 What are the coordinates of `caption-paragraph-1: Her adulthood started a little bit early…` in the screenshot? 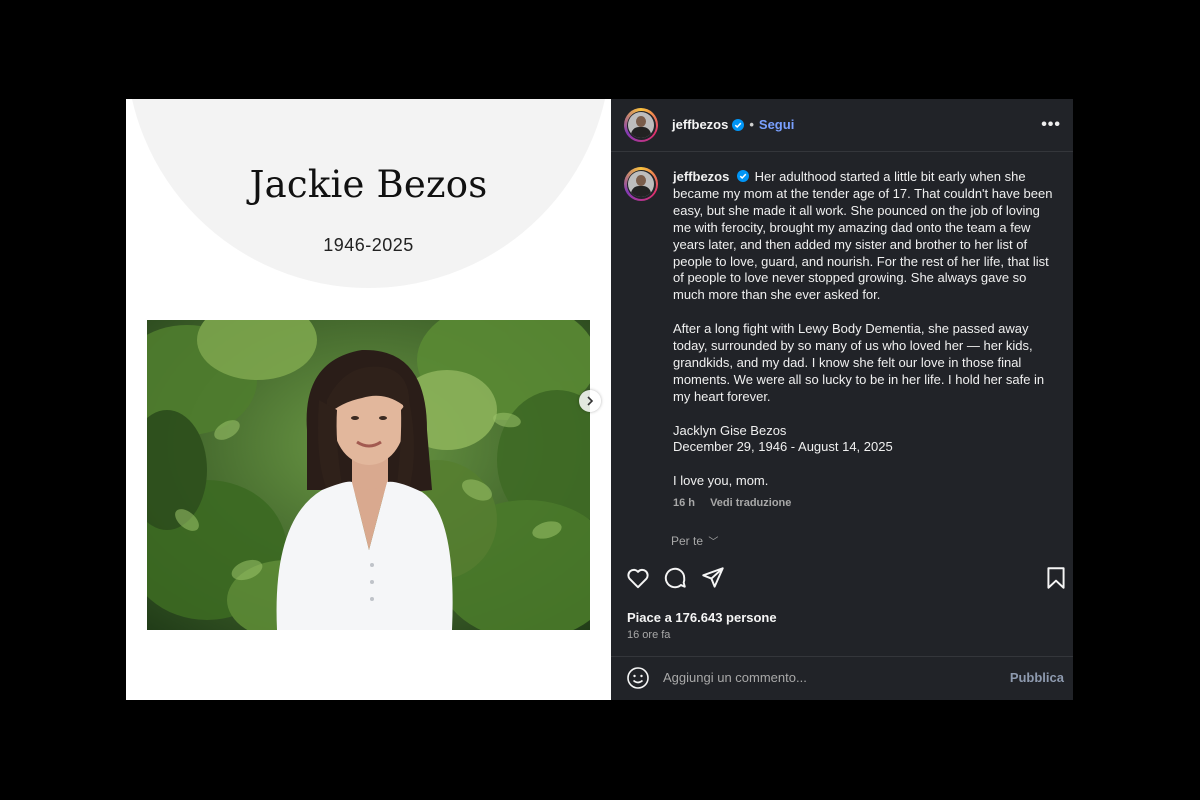 It's located at (863, 236).